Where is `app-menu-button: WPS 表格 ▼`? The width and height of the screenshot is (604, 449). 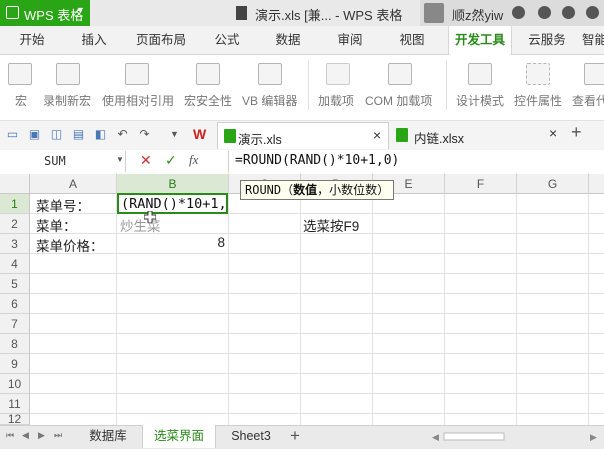
app-menu-button: WPS 表格 ▼ is located at coordinates (45, 13).